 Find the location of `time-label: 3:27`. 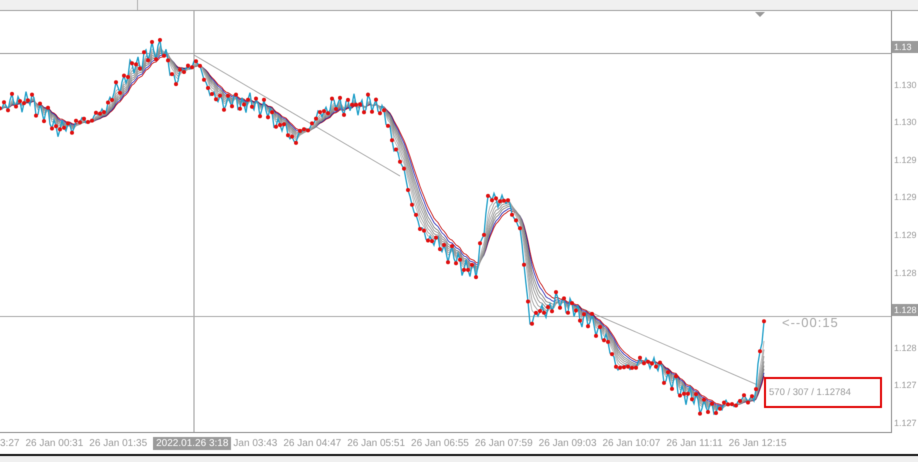

time-label: 3:27 is located at coordinates (10, 443).